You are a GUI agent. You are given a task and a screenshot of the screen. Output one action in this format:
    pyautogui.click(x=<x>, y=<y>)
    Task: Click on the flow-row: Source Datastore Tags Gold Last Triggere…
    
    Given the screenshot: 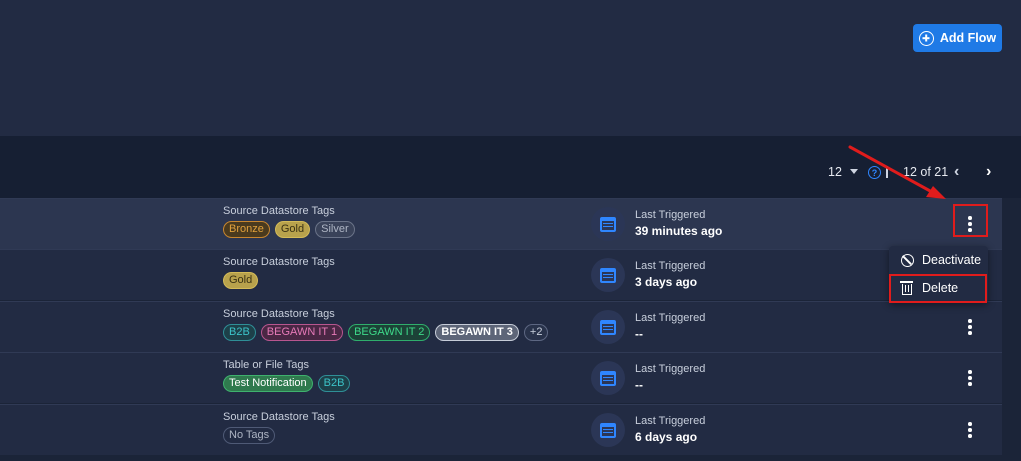 What is the action you would take?
    pyautogui.click(x=501, y=274)
    